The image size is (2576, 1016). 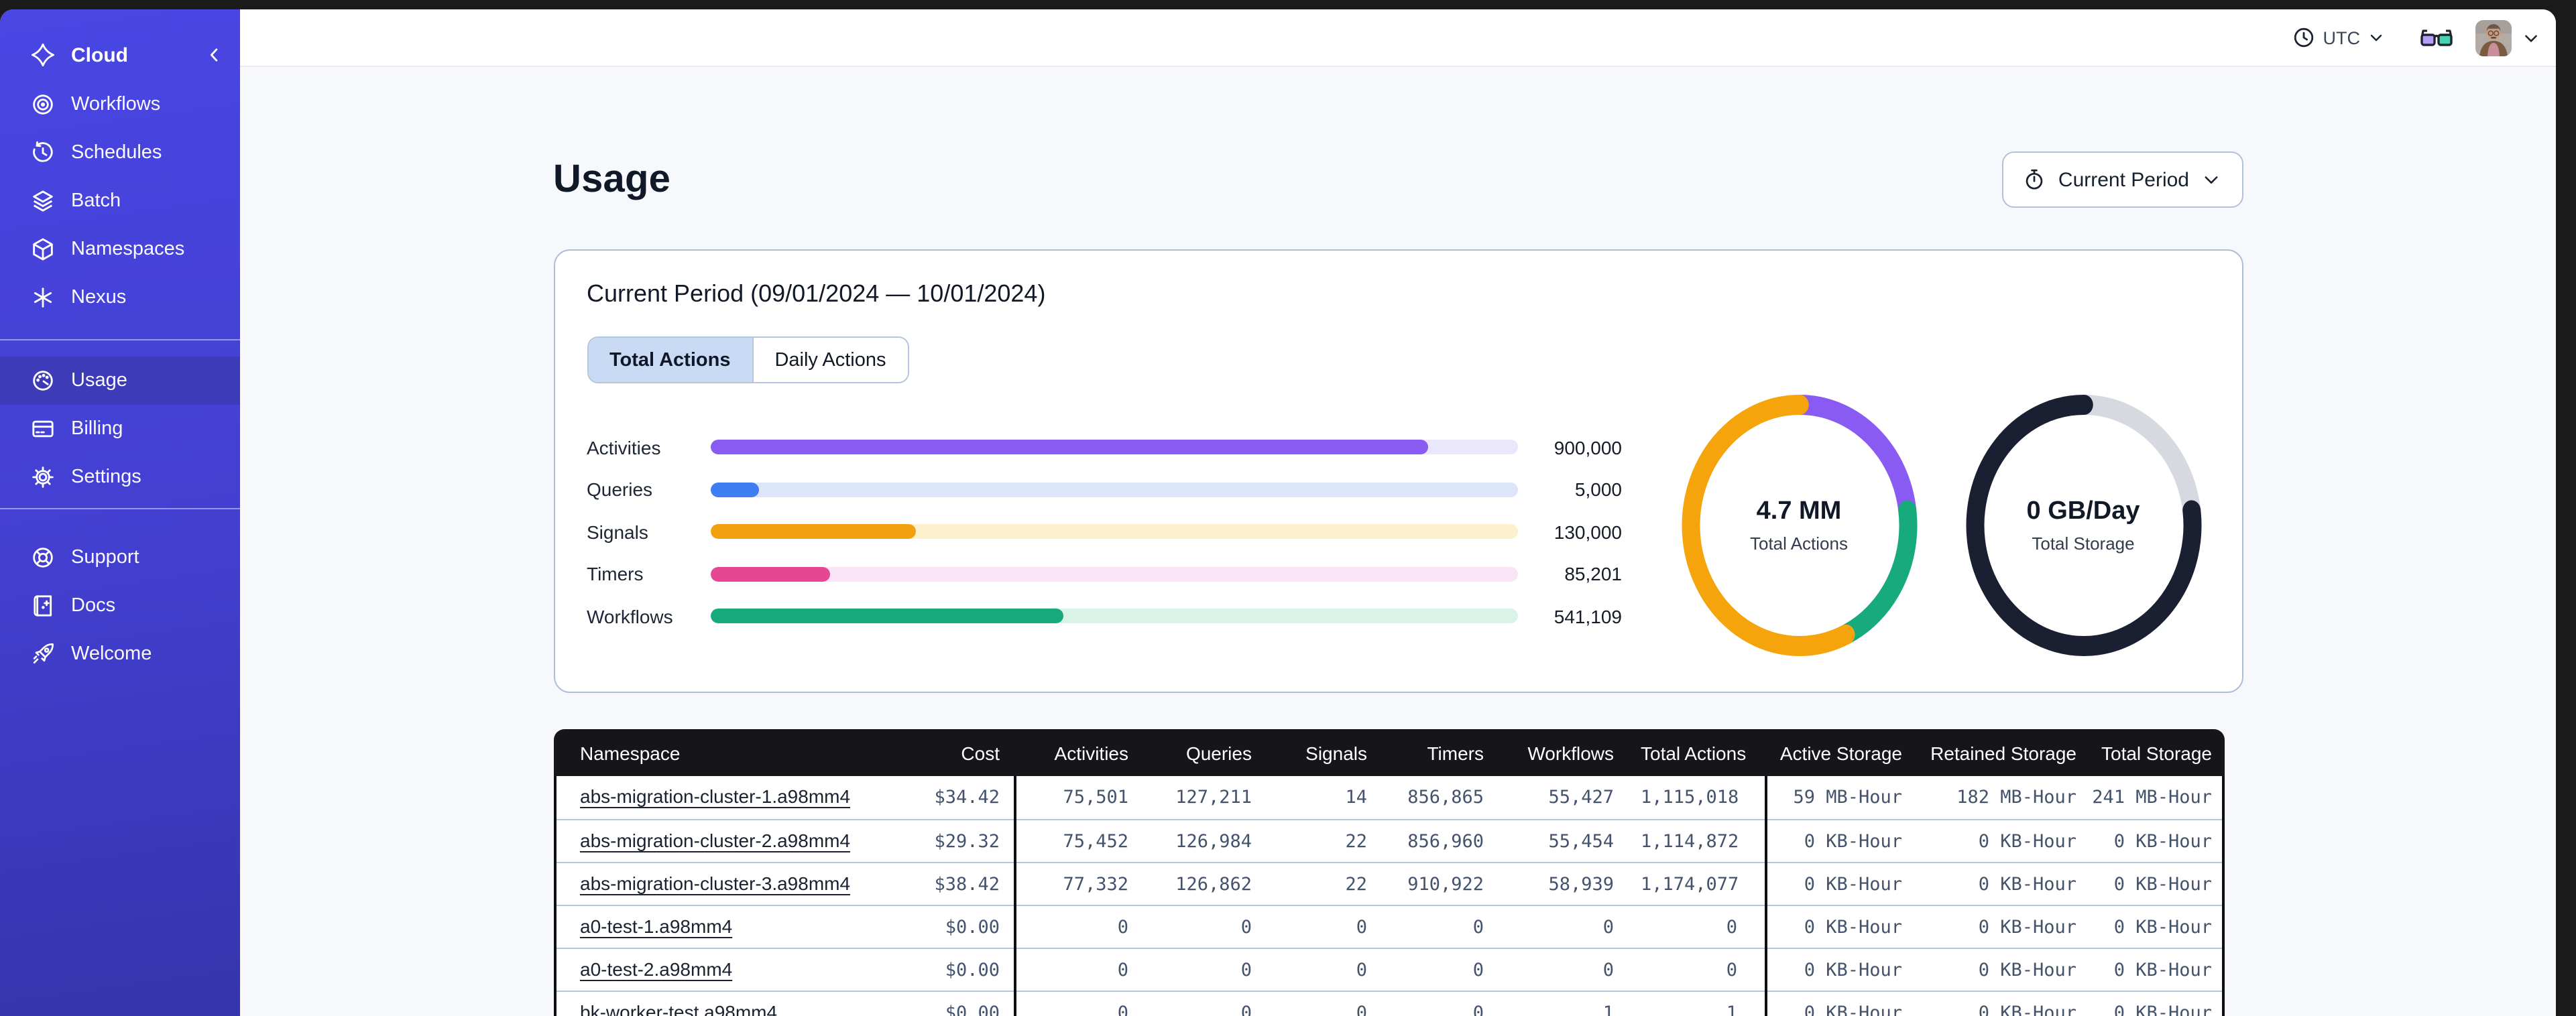 I want to click on cell-total-actions: 1,114,872, so click(x=1690, y=841).